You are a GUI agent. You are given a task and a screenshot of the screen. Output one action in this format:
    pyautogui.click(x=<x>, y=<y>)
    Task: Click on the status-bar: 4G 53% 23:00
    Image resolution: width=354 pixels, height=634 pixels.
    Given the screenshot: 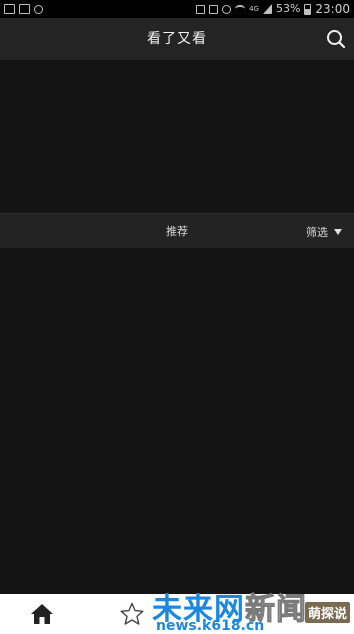 What is the action you would take?
    pyautogui.click(x=177, y=9)
    